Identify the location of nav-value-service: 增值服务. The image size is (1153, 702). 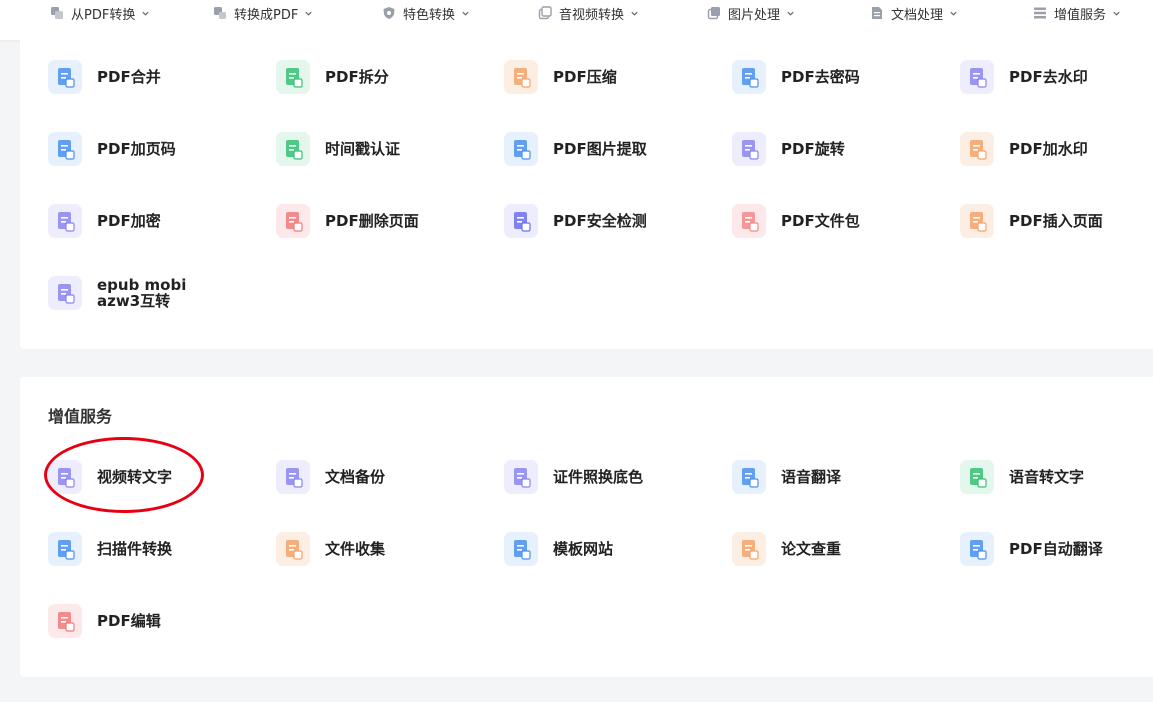
(1077, 13).